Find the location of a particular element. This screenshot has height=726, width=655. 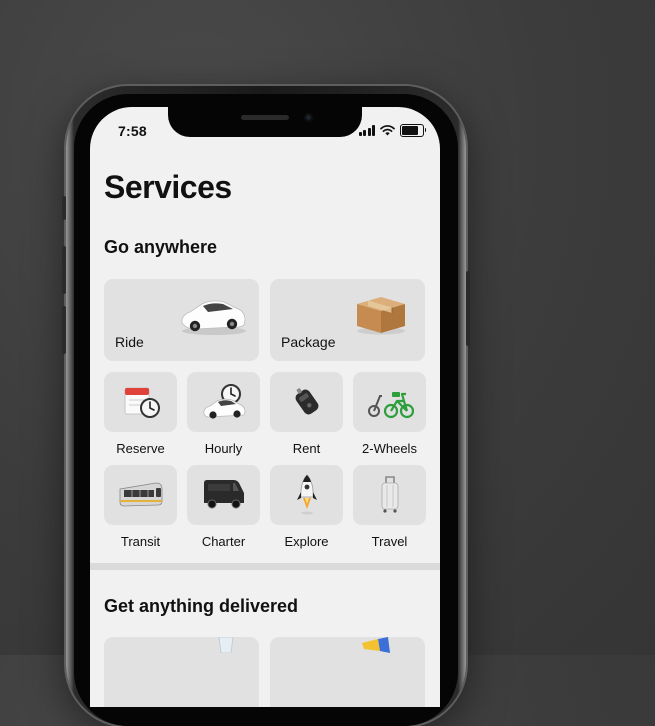

wifi-icon is located at coordinates (387, 130).